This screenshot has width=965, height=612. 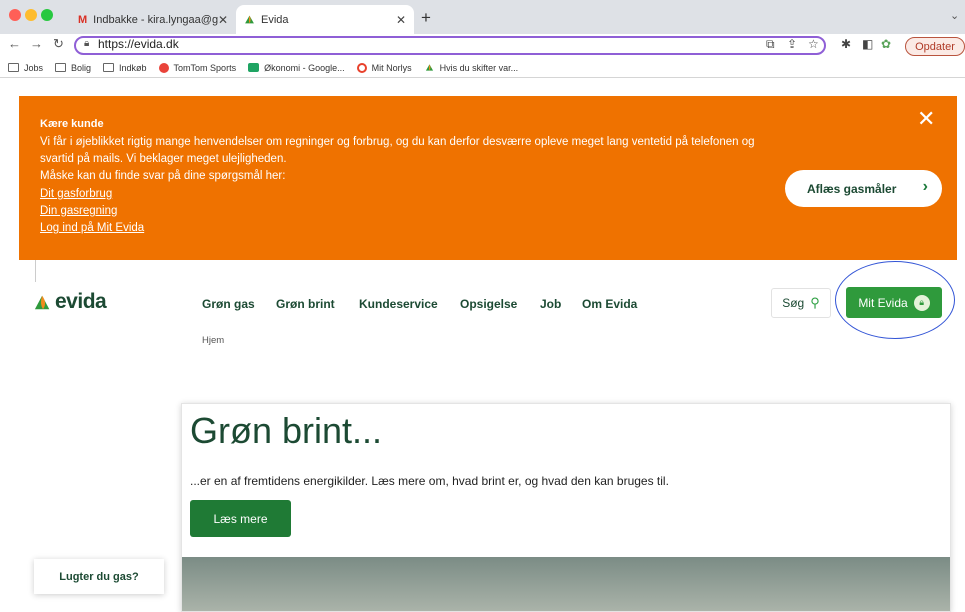 What do you see at coordinates (133, 67) in the screenshot?
I see `bookmark-label: Indkøb` at bounding box center [133, 67].